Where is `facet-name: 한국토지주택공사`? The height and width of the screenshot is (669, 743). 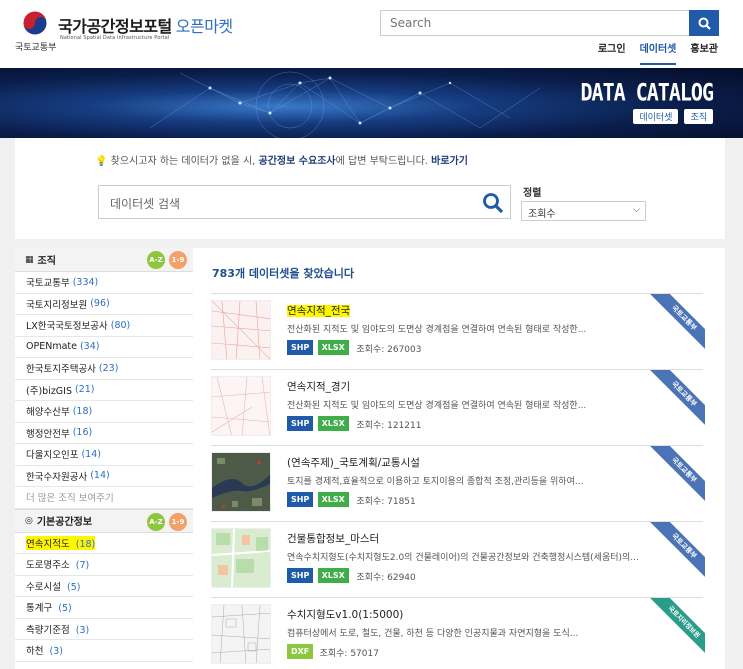 facet-name: 한국토지주택공사 is located at coordinates (61, 370).